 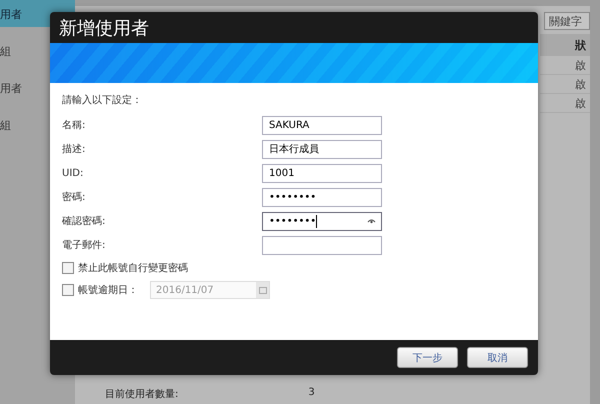 What do you see at coordinates (311, 393) in the screenshot?
I see `stat-value: 3` at bounding box center [311, 393].